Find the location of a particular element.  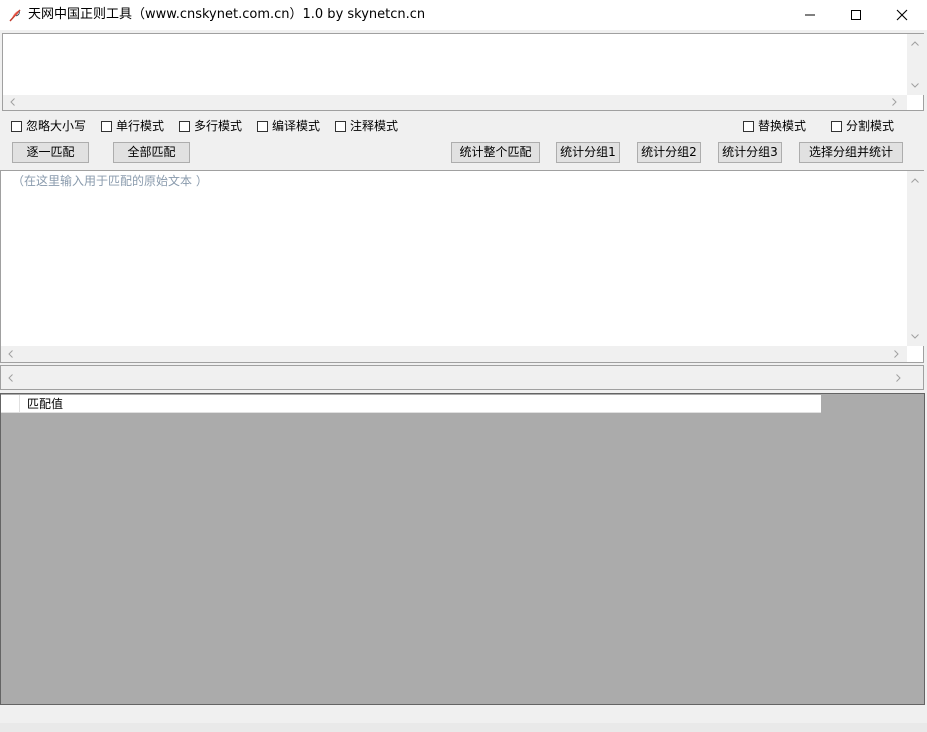

split-mode-label: 分割模式 is located at coordinates (870, 126).